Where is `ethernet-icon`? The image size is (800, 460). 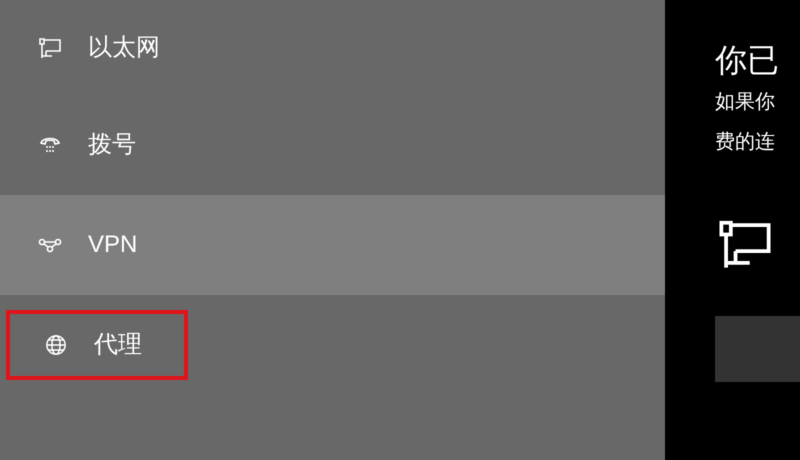
ethernet-icon is located at coordinates (50, 47).